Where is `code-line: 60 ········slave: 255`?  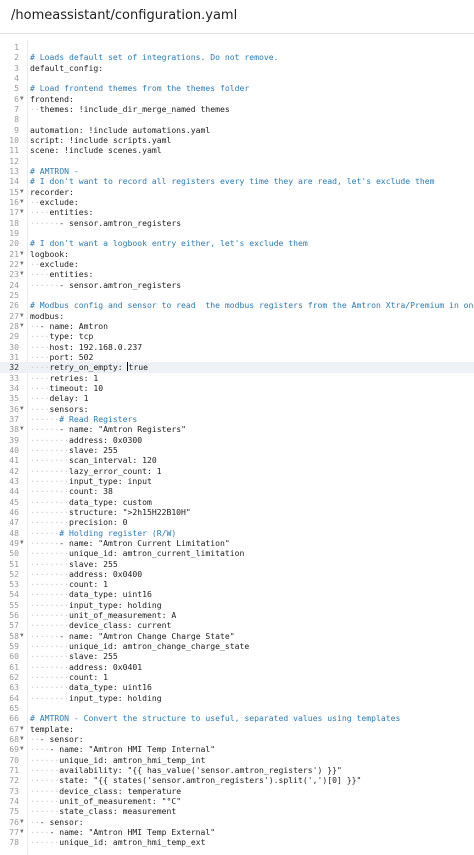
code-line: 60 ········slave: 255 is located at coordinates (237, 656).